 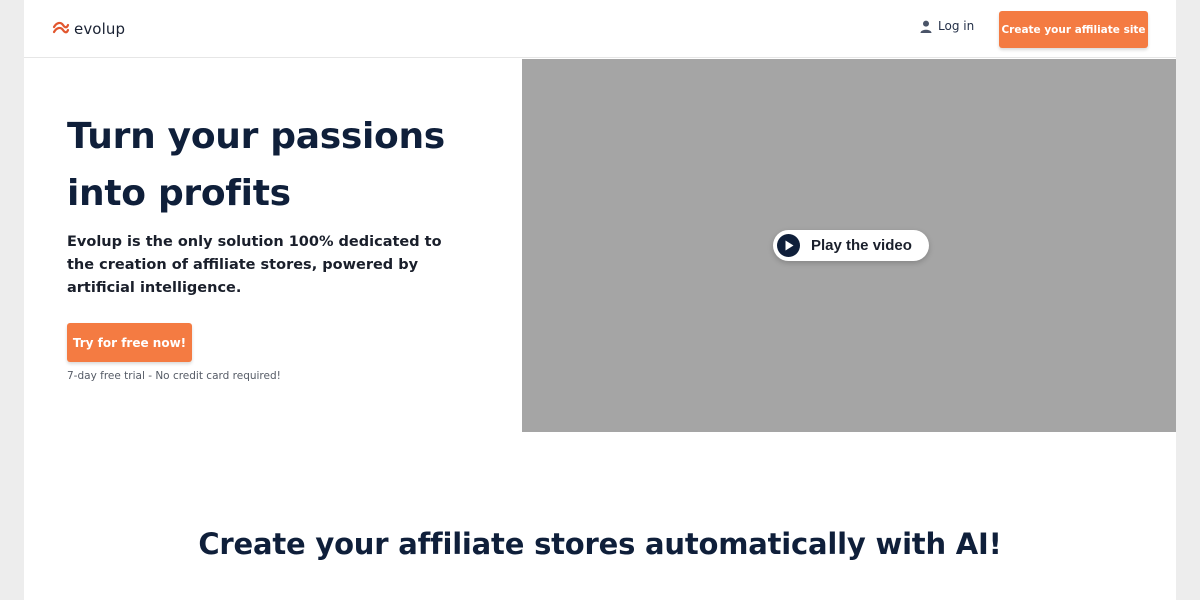 What do you see at coordinates (100, 29) in the screenshot?
I see `logo-text: evolup` at bounding box center [100, 29].